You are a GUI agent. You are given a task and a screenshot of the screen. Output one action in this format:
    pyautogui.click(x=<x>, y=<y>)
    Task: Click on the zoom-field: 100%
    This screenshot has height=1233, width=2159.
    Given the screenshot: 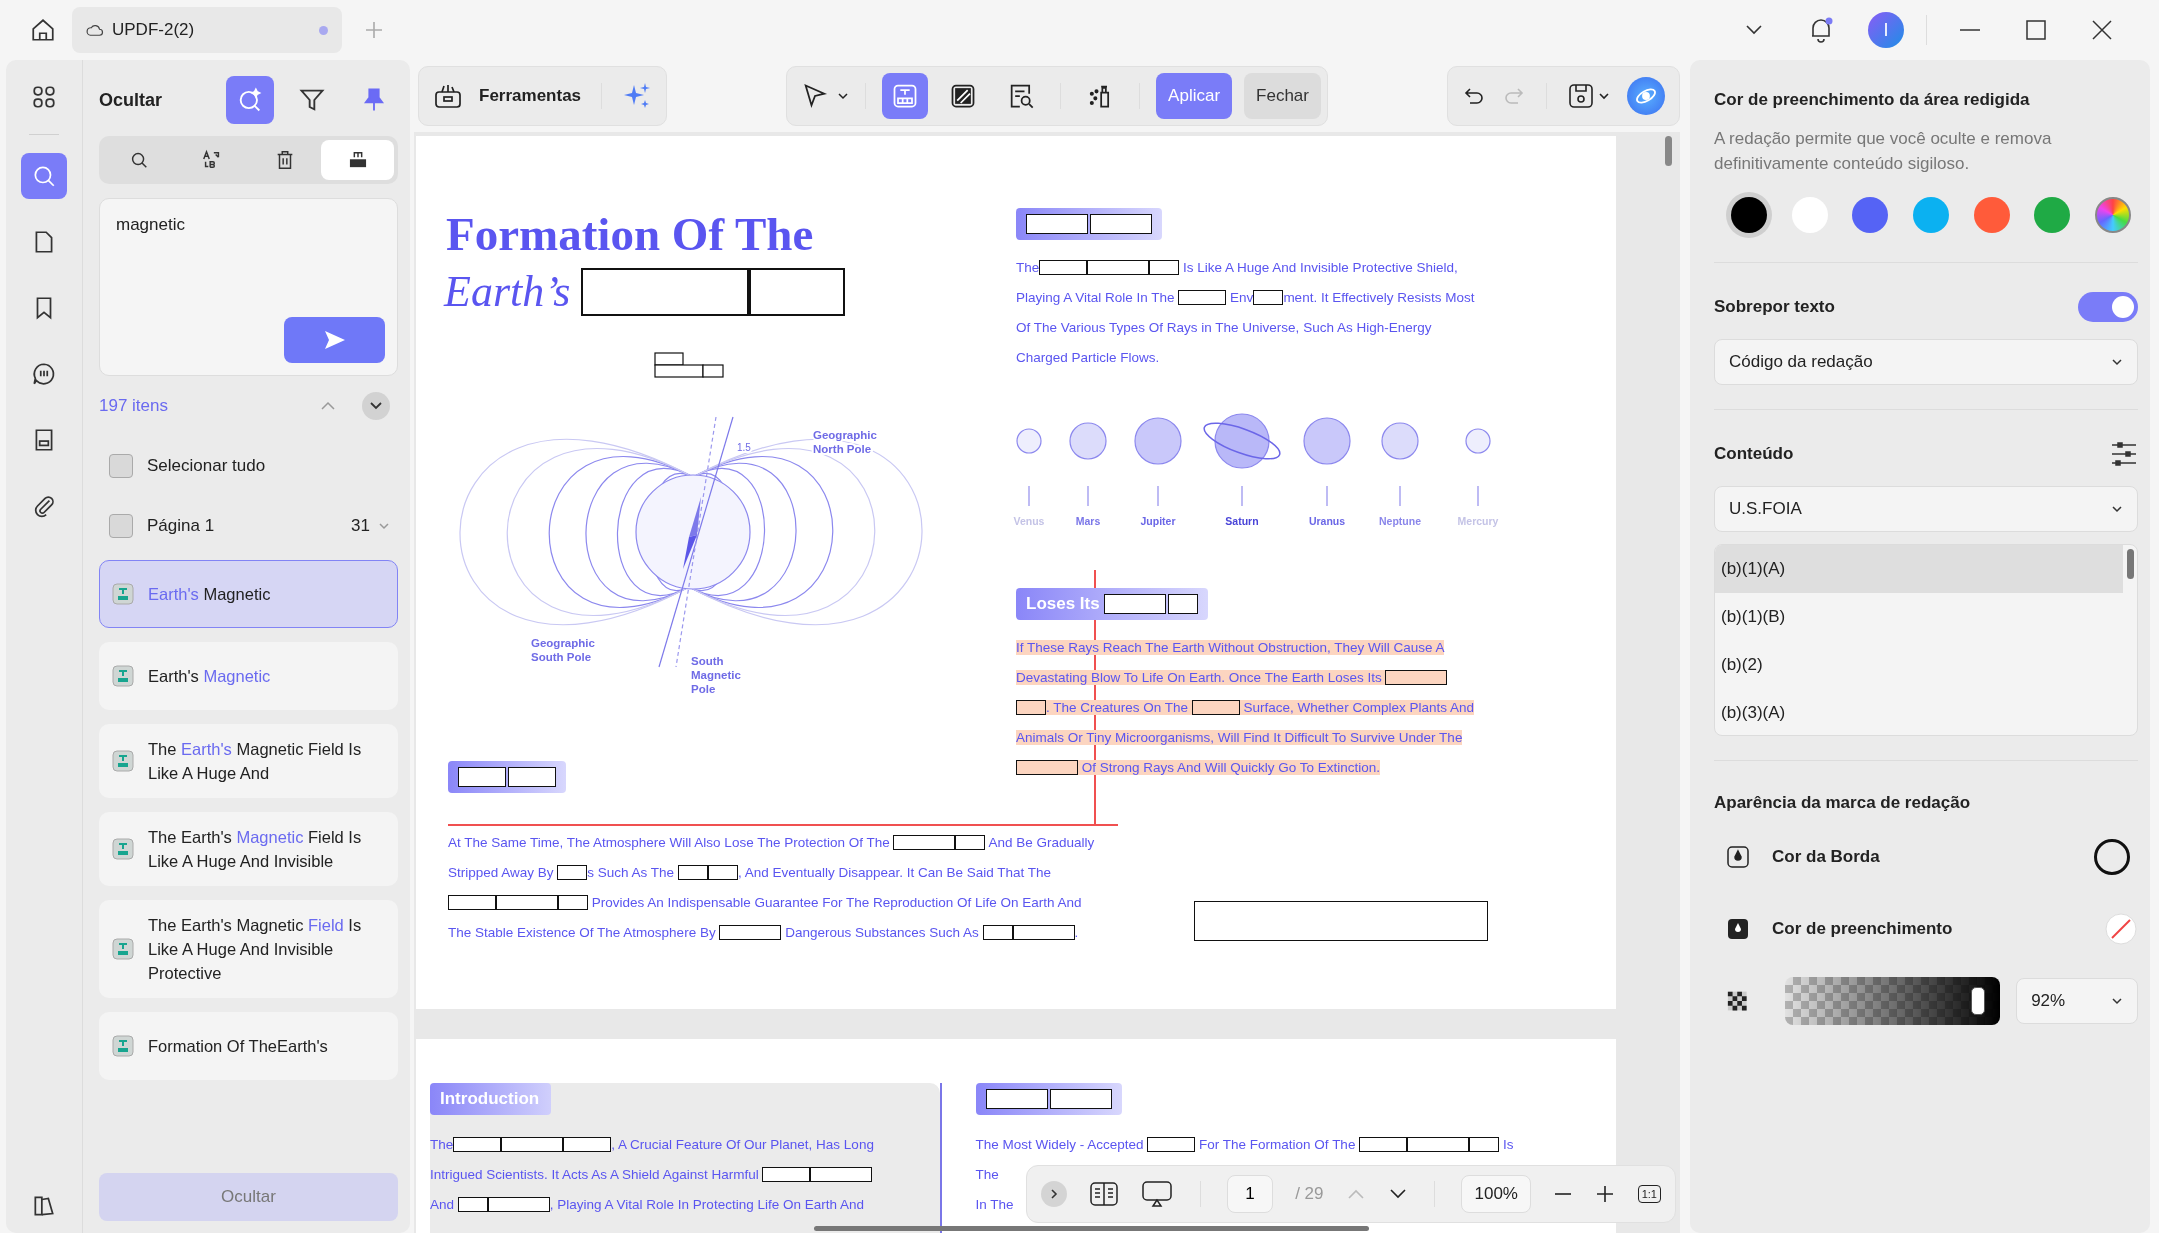 What is the action you would take?
    pyautogui.click(x=1496, y=1194)
    